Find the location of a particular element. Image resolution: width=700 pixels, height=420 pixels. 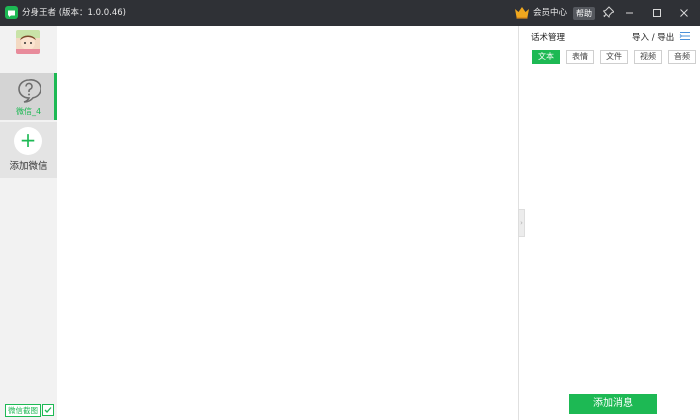

account-name: 微信_4 is located at coordinates (28, 111).